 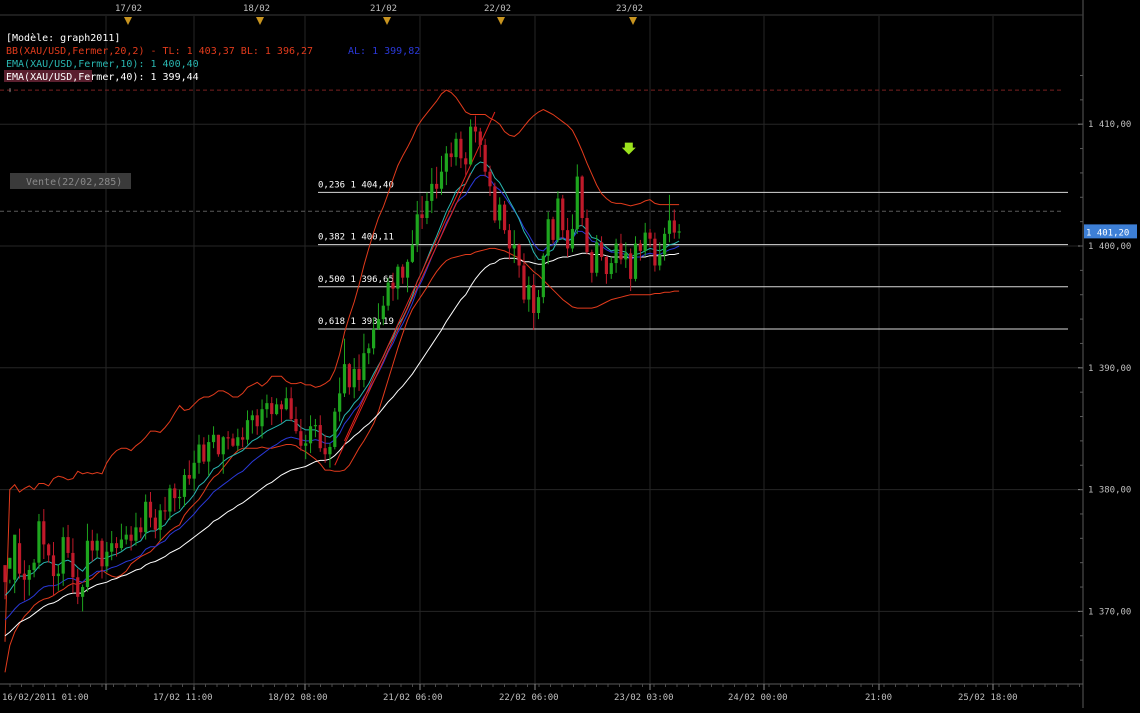 I want to click on x-tick-label: 24/02 00:00, so click(x=758, y=698).